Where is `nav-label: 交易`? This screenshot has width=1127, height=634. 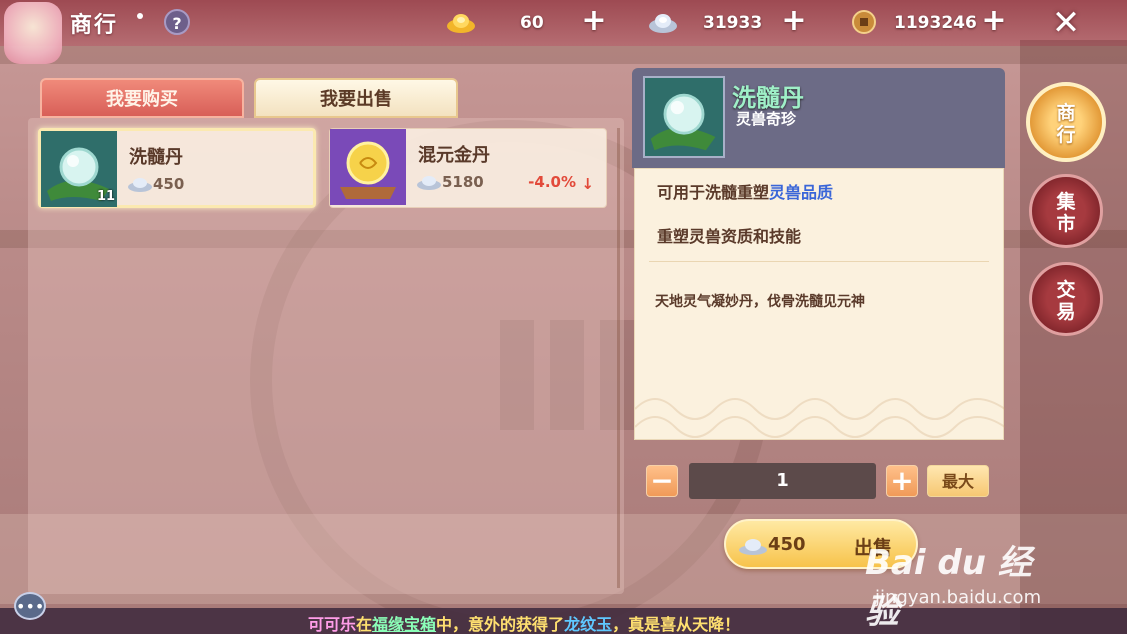
nav-label: 交易 is located at coordinates (1066, 301).